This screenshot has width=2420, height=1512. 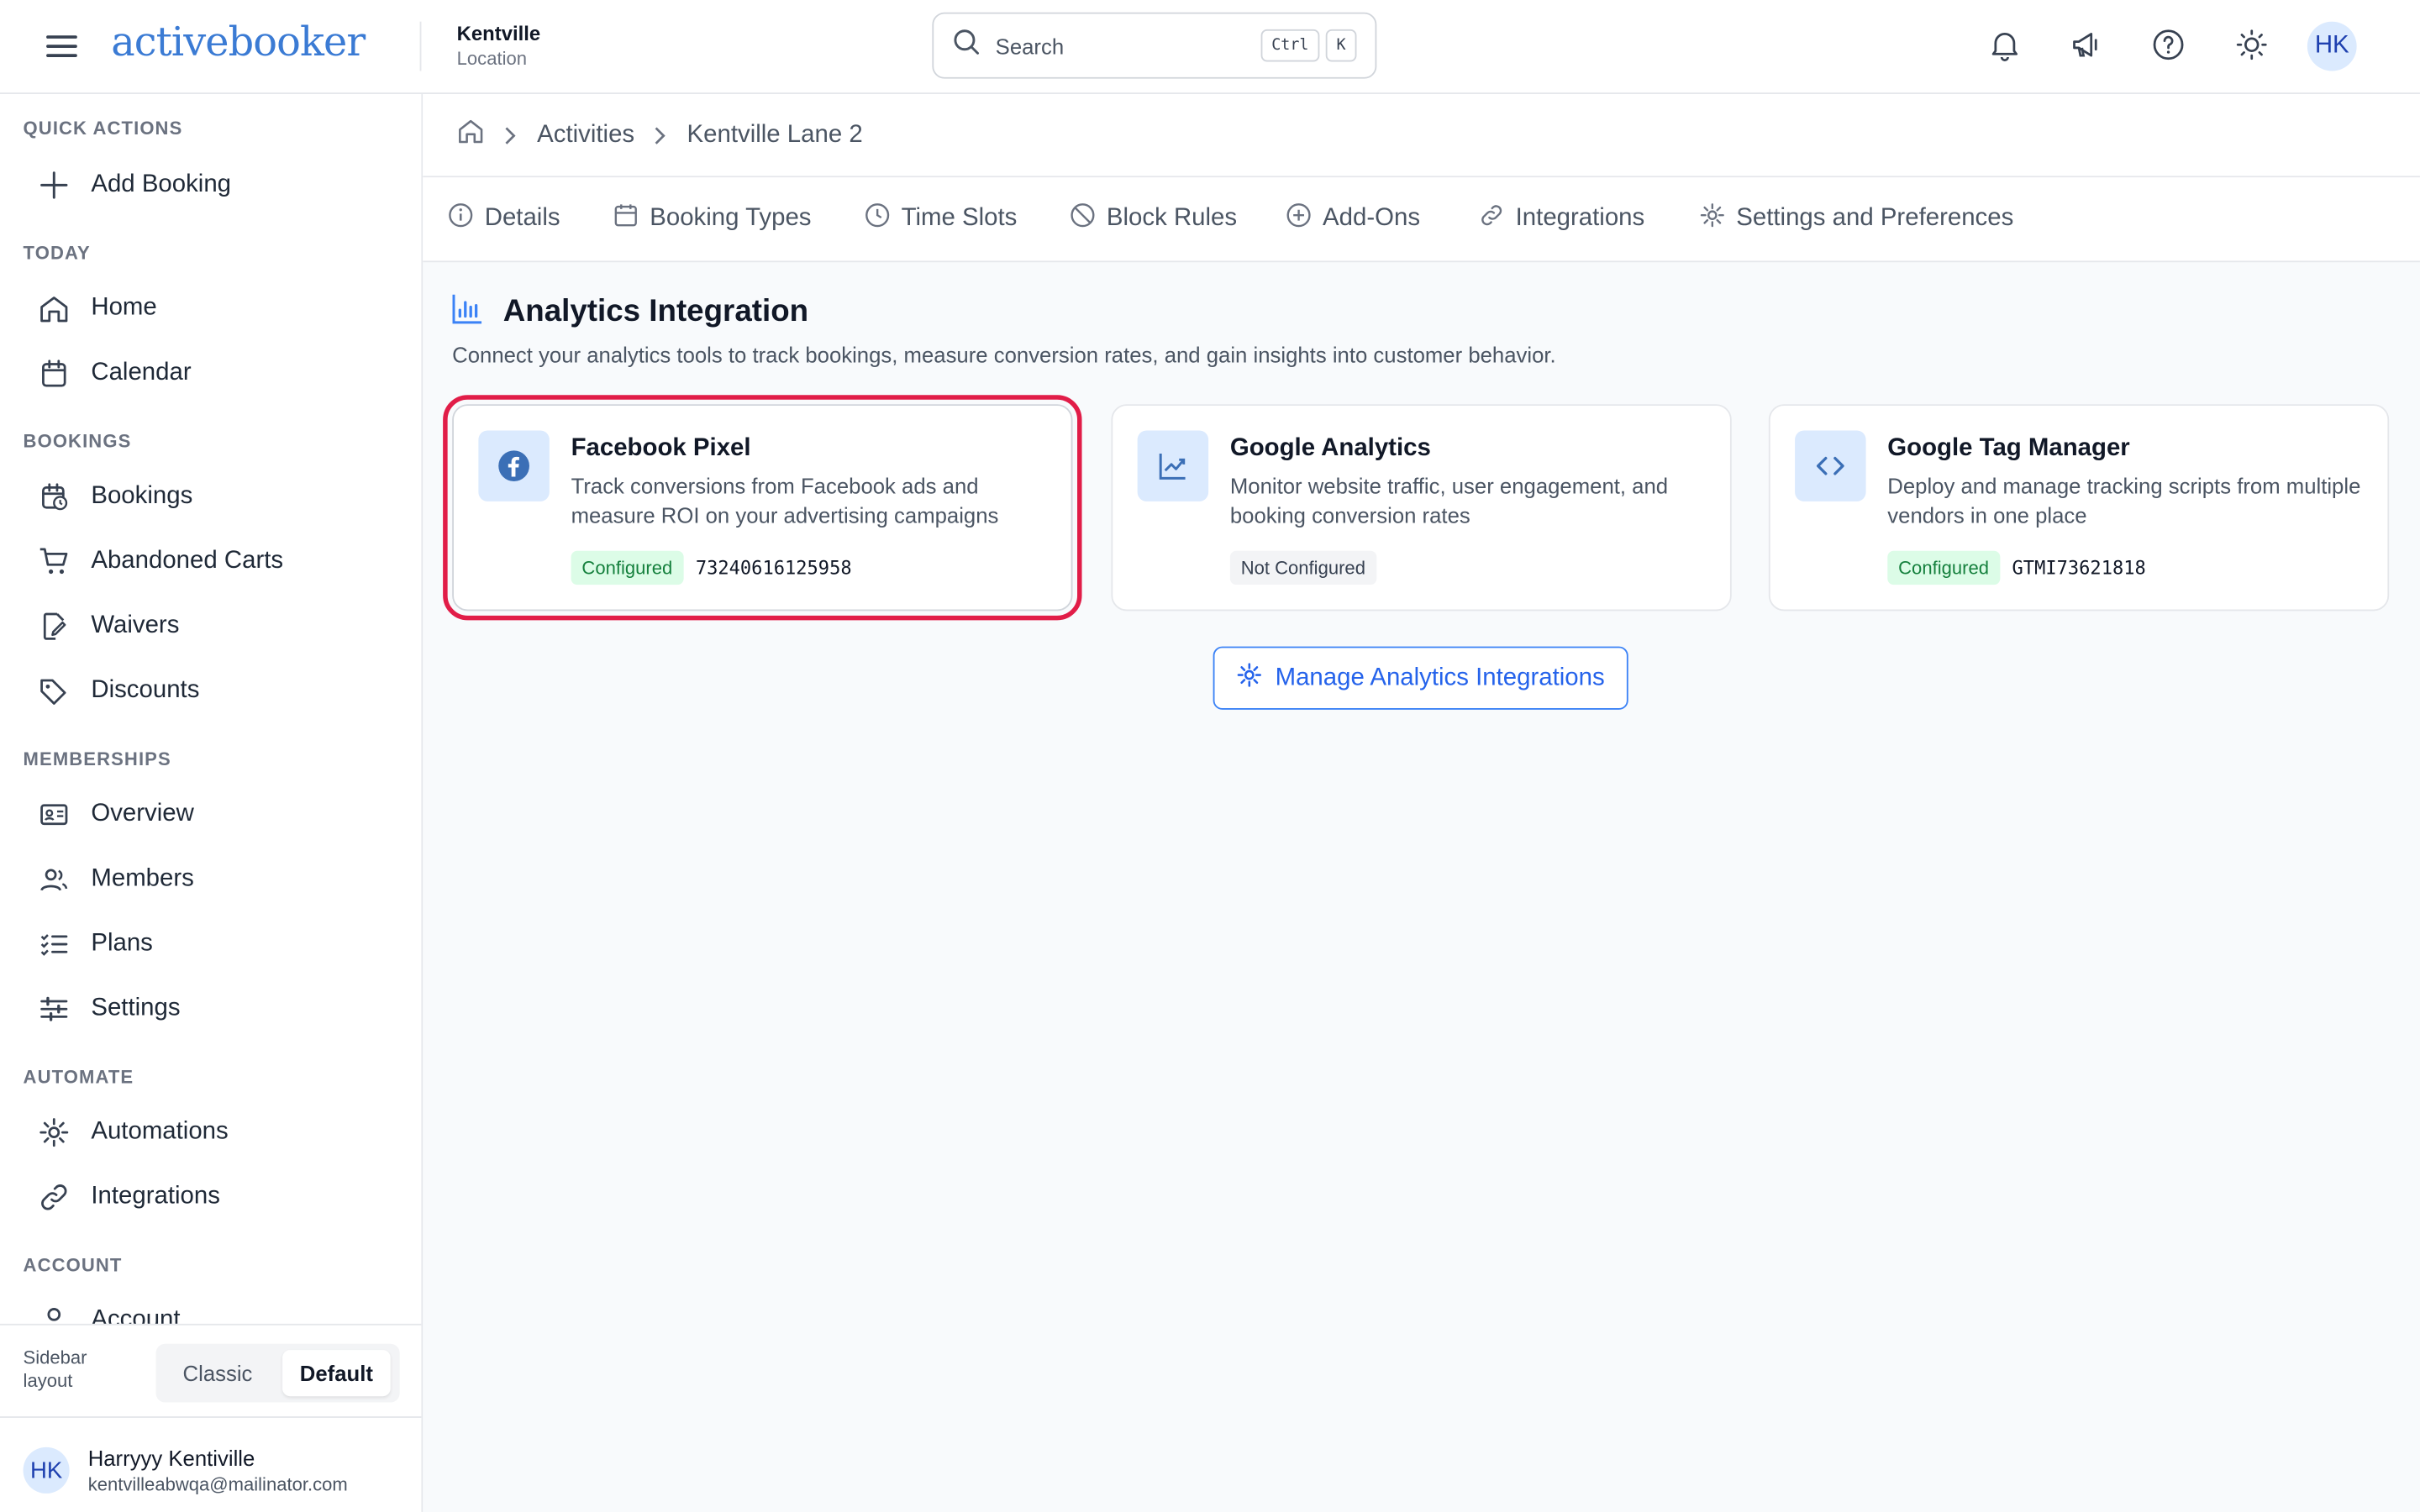 What do you see at coordinates (142, 878) in the screenshot?
I see `sidebar-item-label: Members` at bounding box center [142, 878].